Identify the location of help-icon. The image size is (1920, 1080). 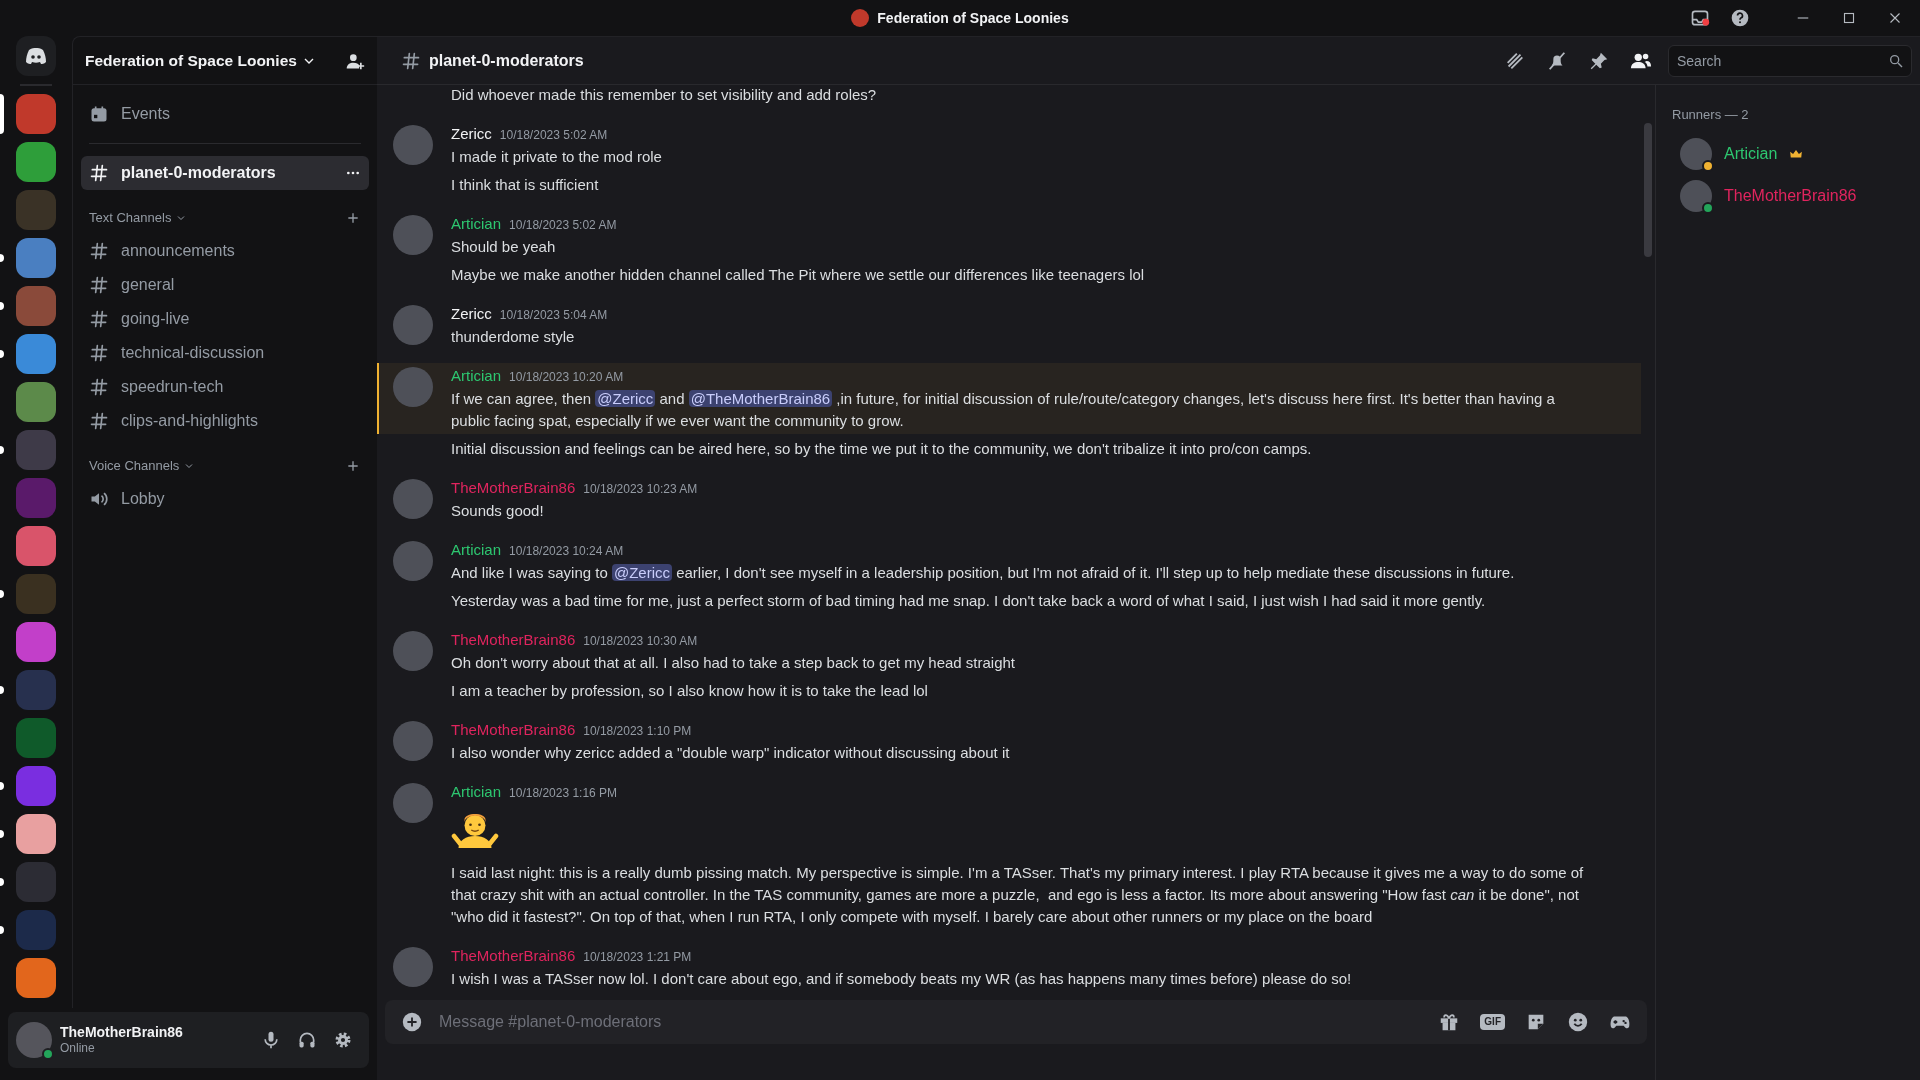
(1740, 18).